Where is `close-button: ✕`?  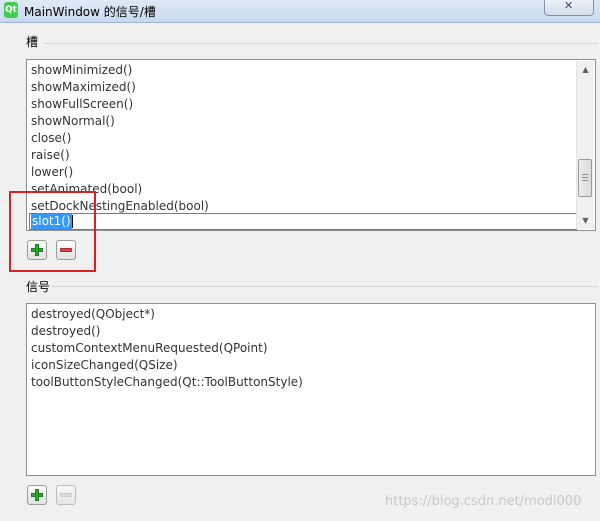
close-button: ✕ is located at coordinates (569, 8).